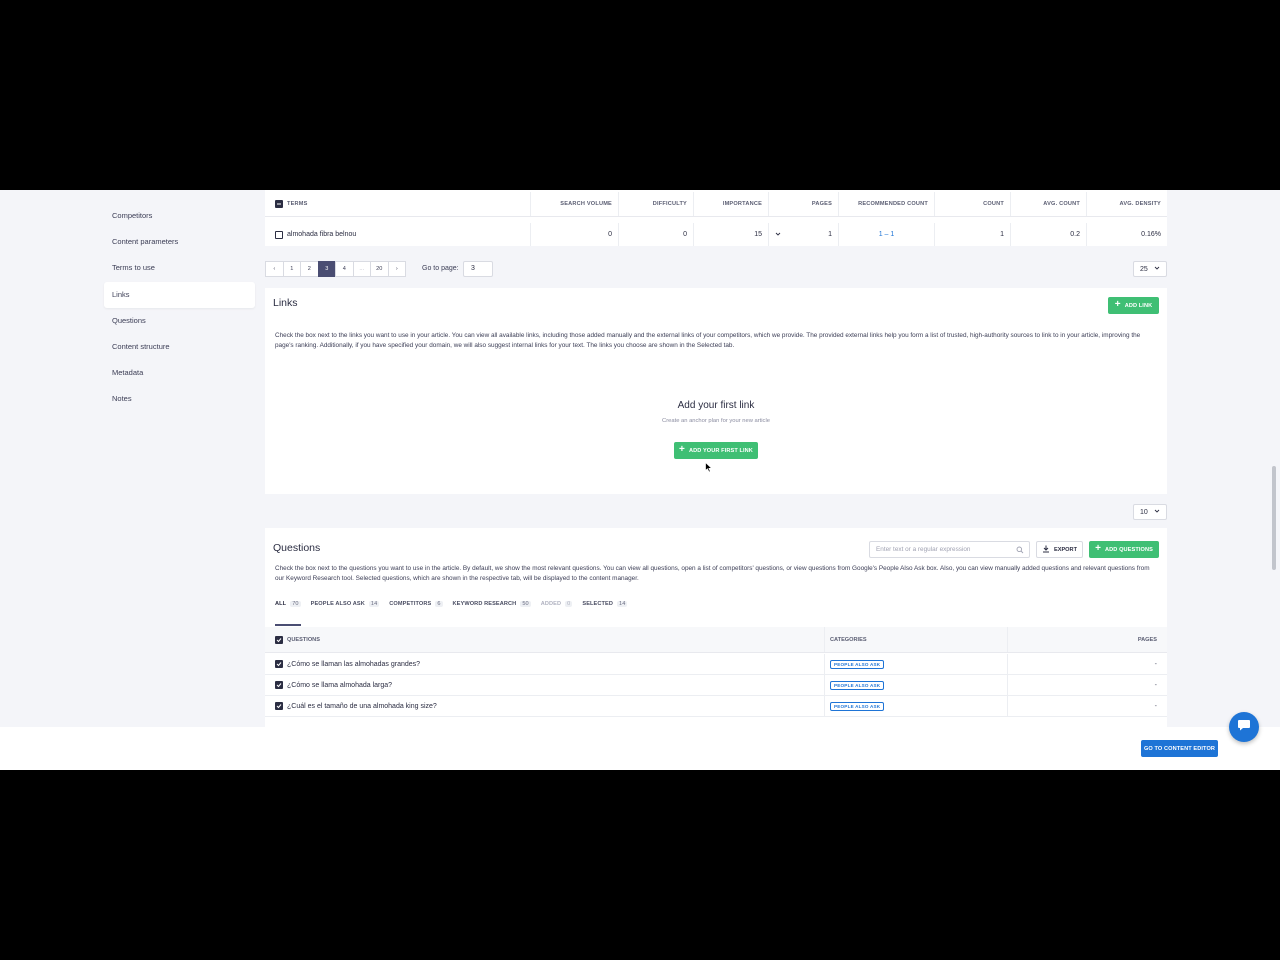 The width and height of the screenshot is (1280, 960). Describe the element at coordinates (1020, 552) in the screenshot. I see `search-icon` at that location.